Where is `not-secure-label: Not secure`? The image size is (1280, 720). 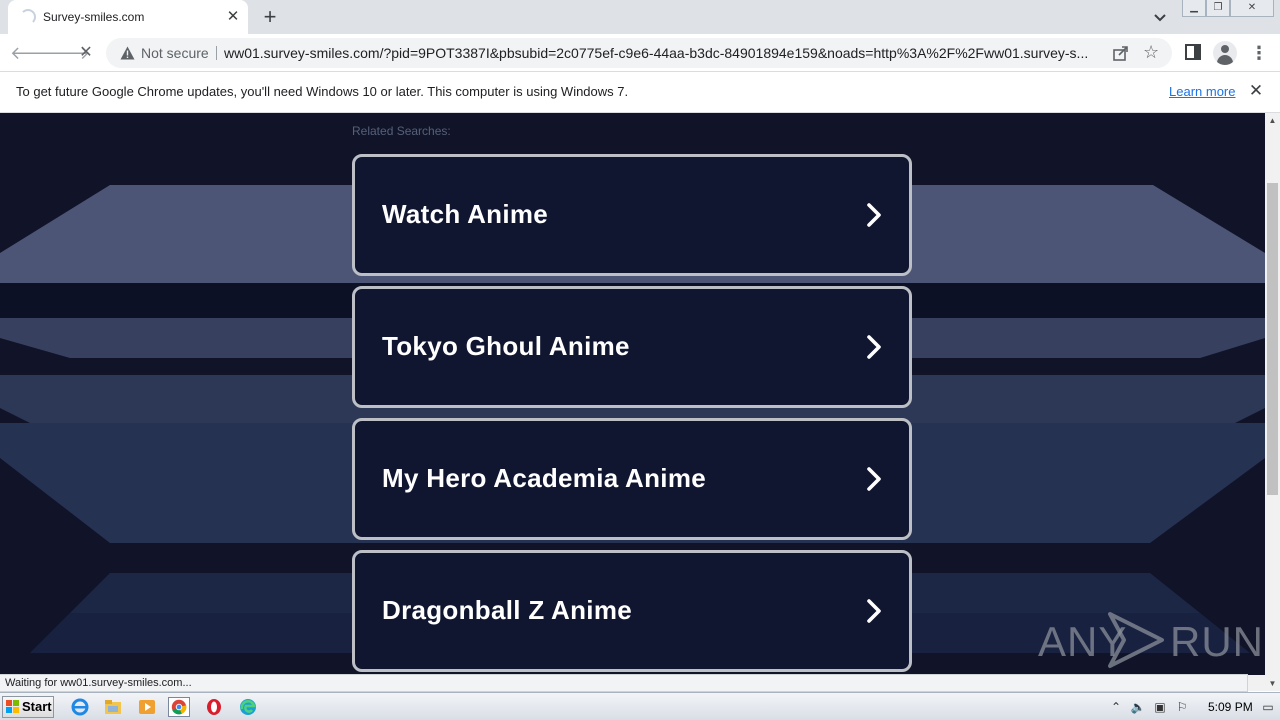 not-secure-label: Not secure is located at coordinates (175, 53).